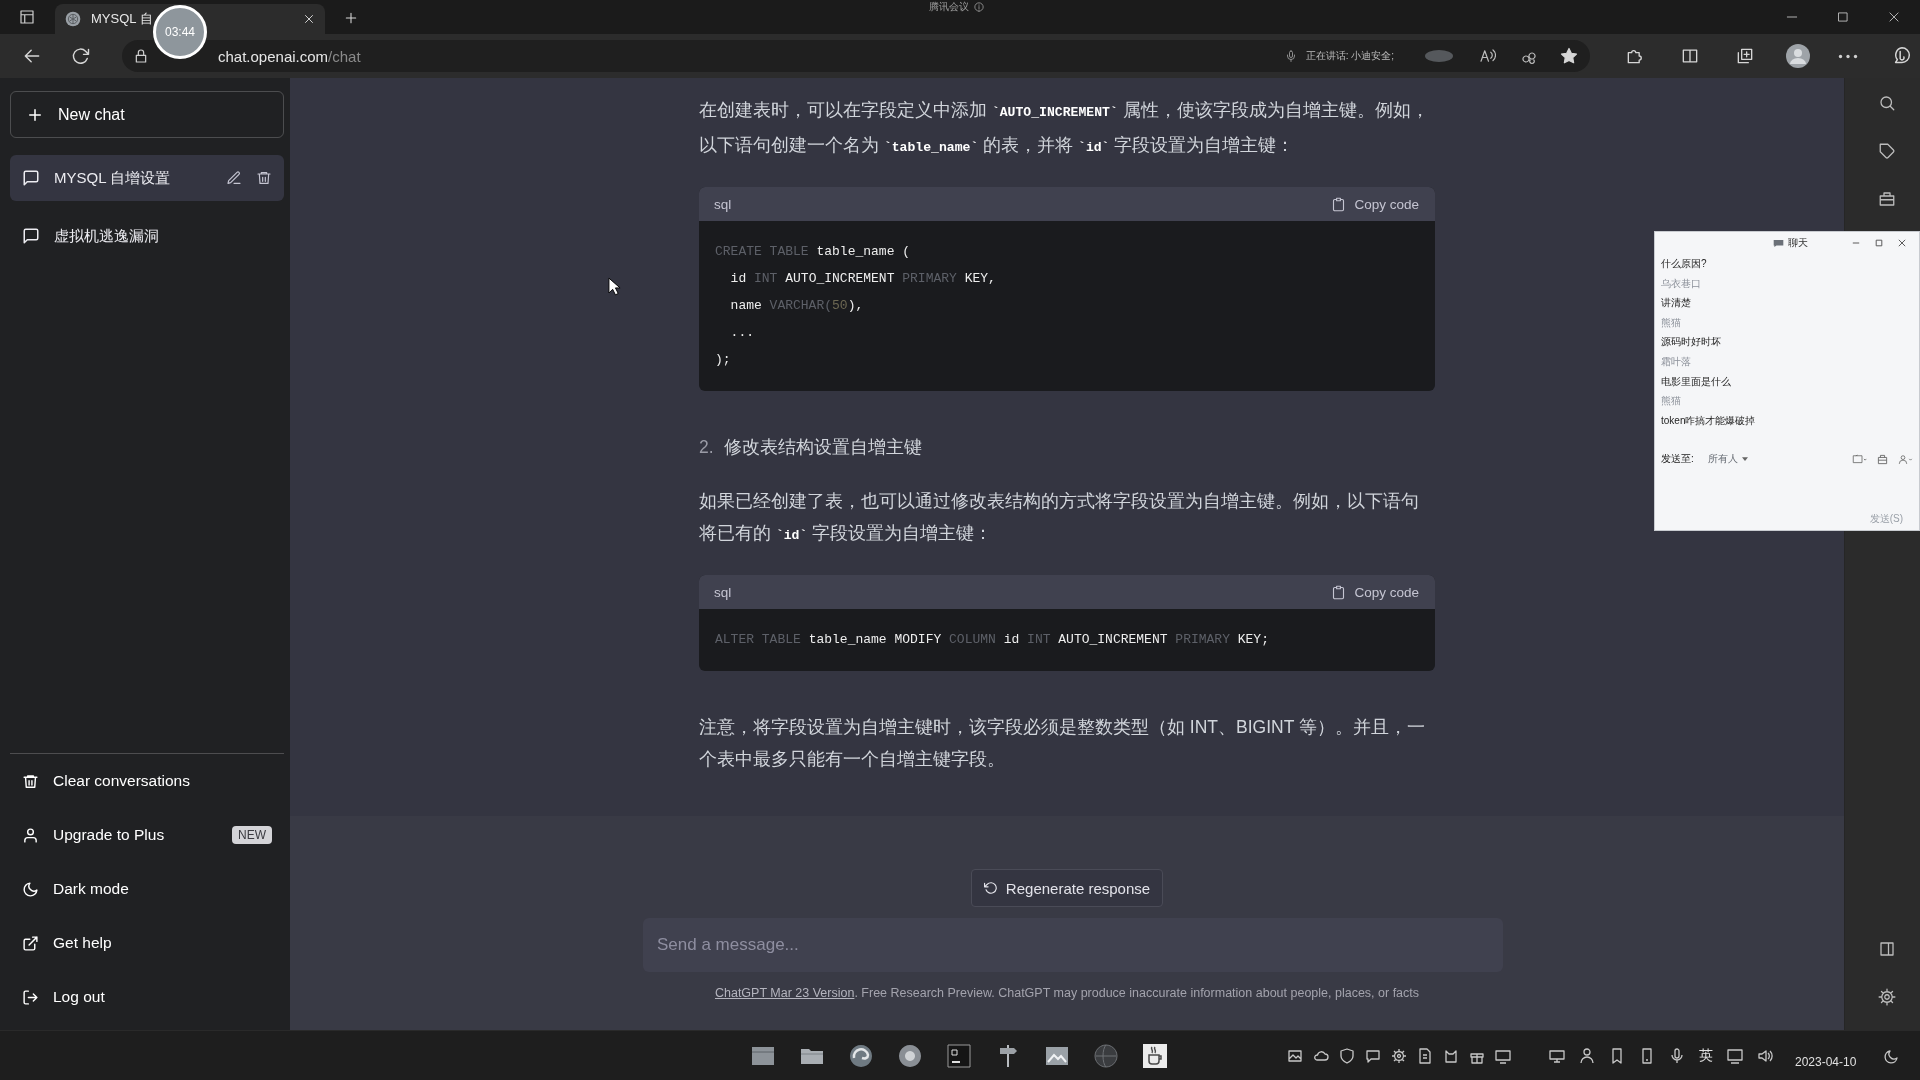  I want to click on reload-icon, so click(81, 56).